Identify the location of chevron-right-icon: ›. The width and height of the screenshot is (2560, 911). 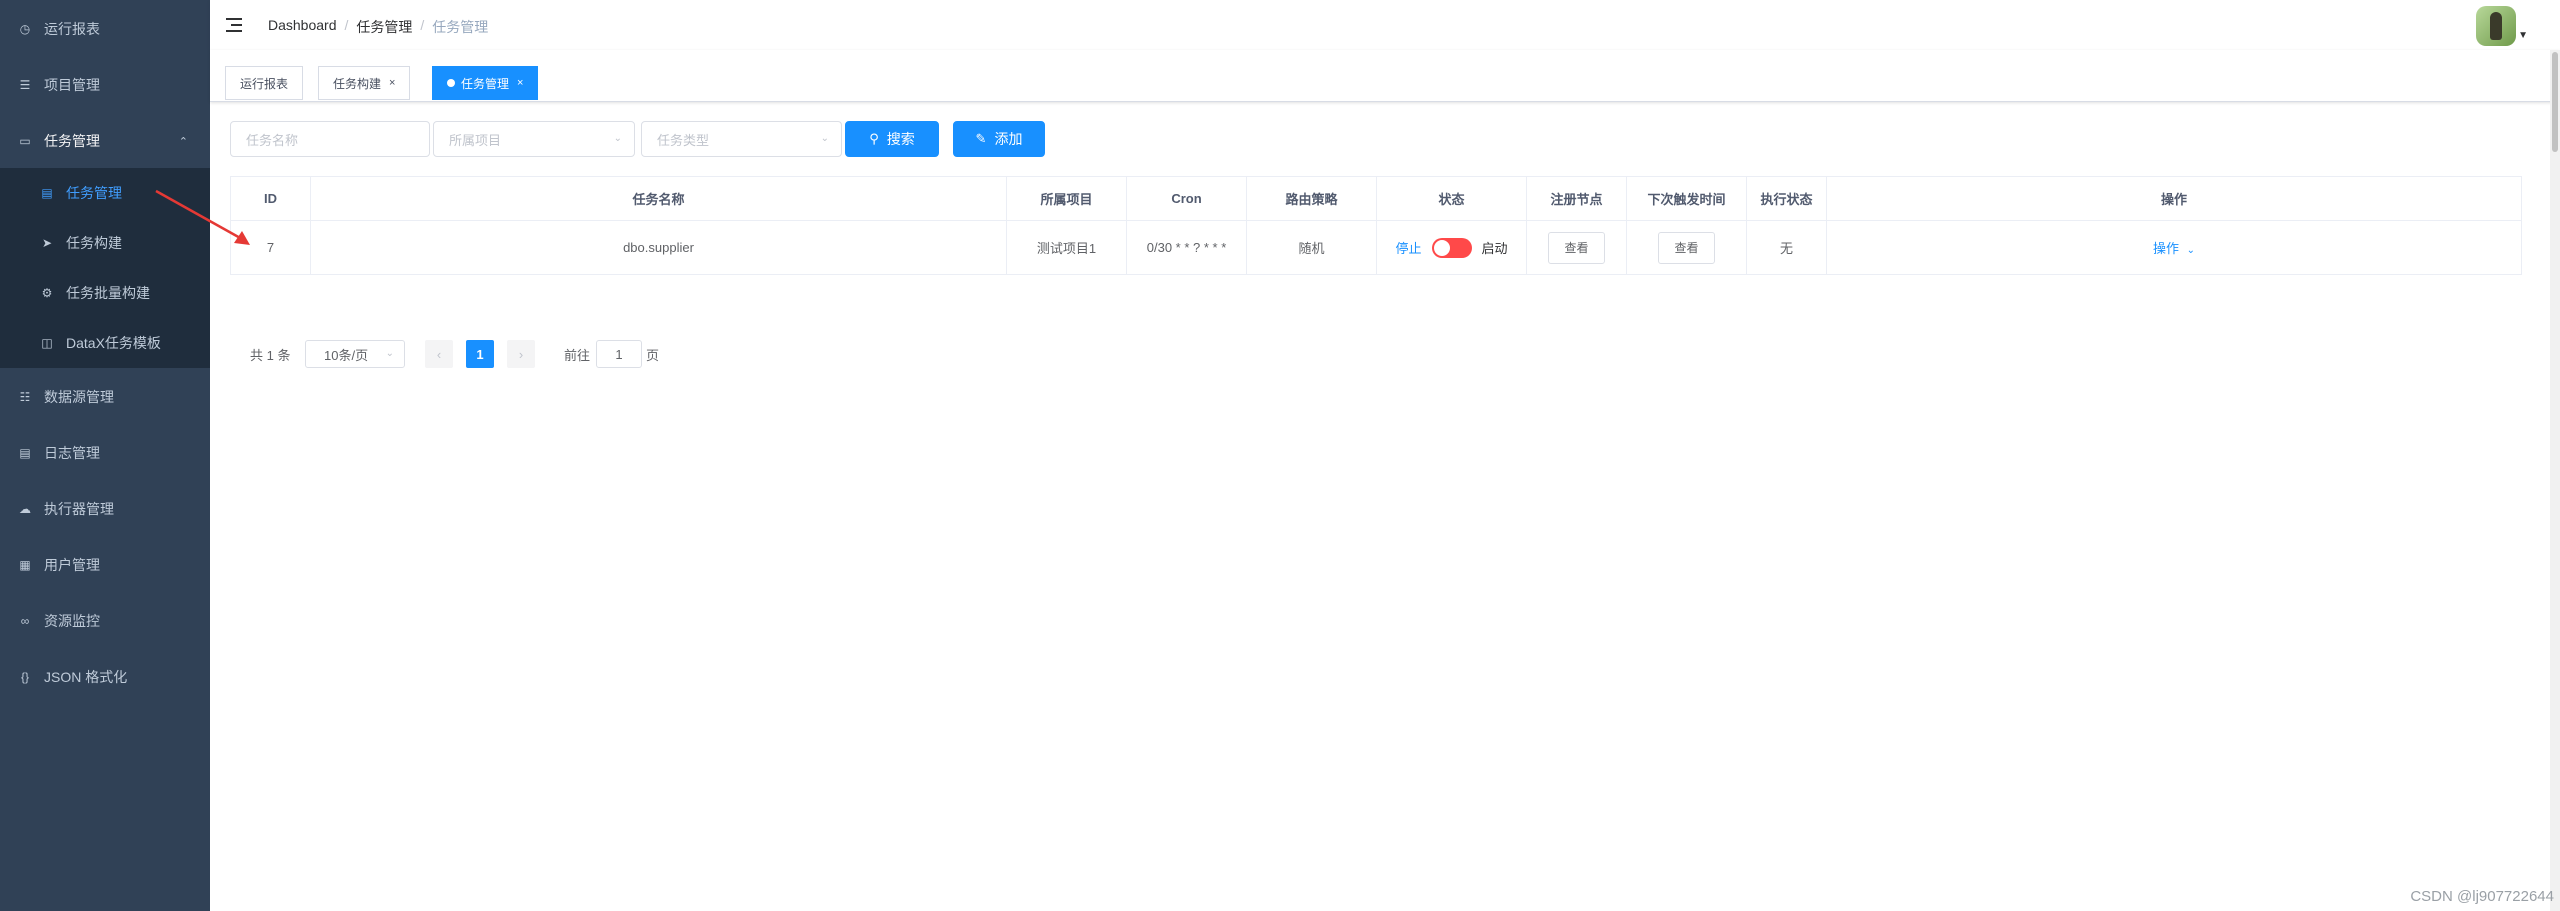
(521, 354).